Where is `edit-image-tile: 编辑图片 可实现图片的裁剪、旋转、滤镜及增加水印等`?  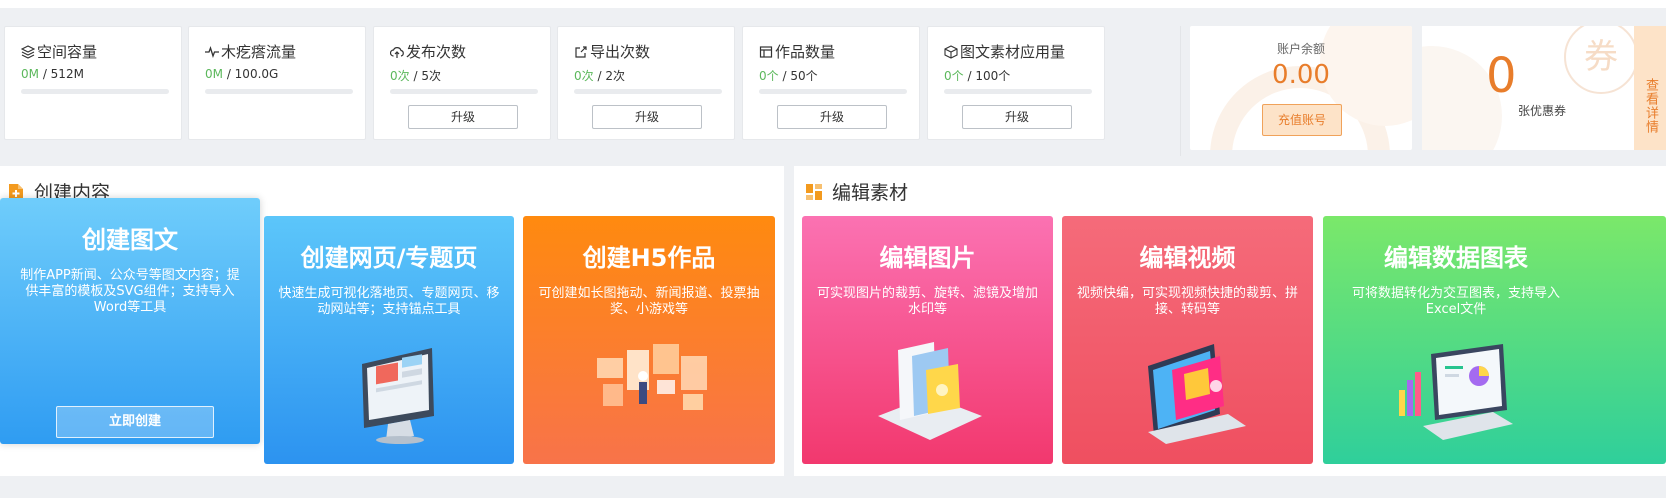 edit-image-tile: 编辑图片 可实现图片的裁剪、旋转、滤镜及增加水印等 is located at coordinates (927, 340).